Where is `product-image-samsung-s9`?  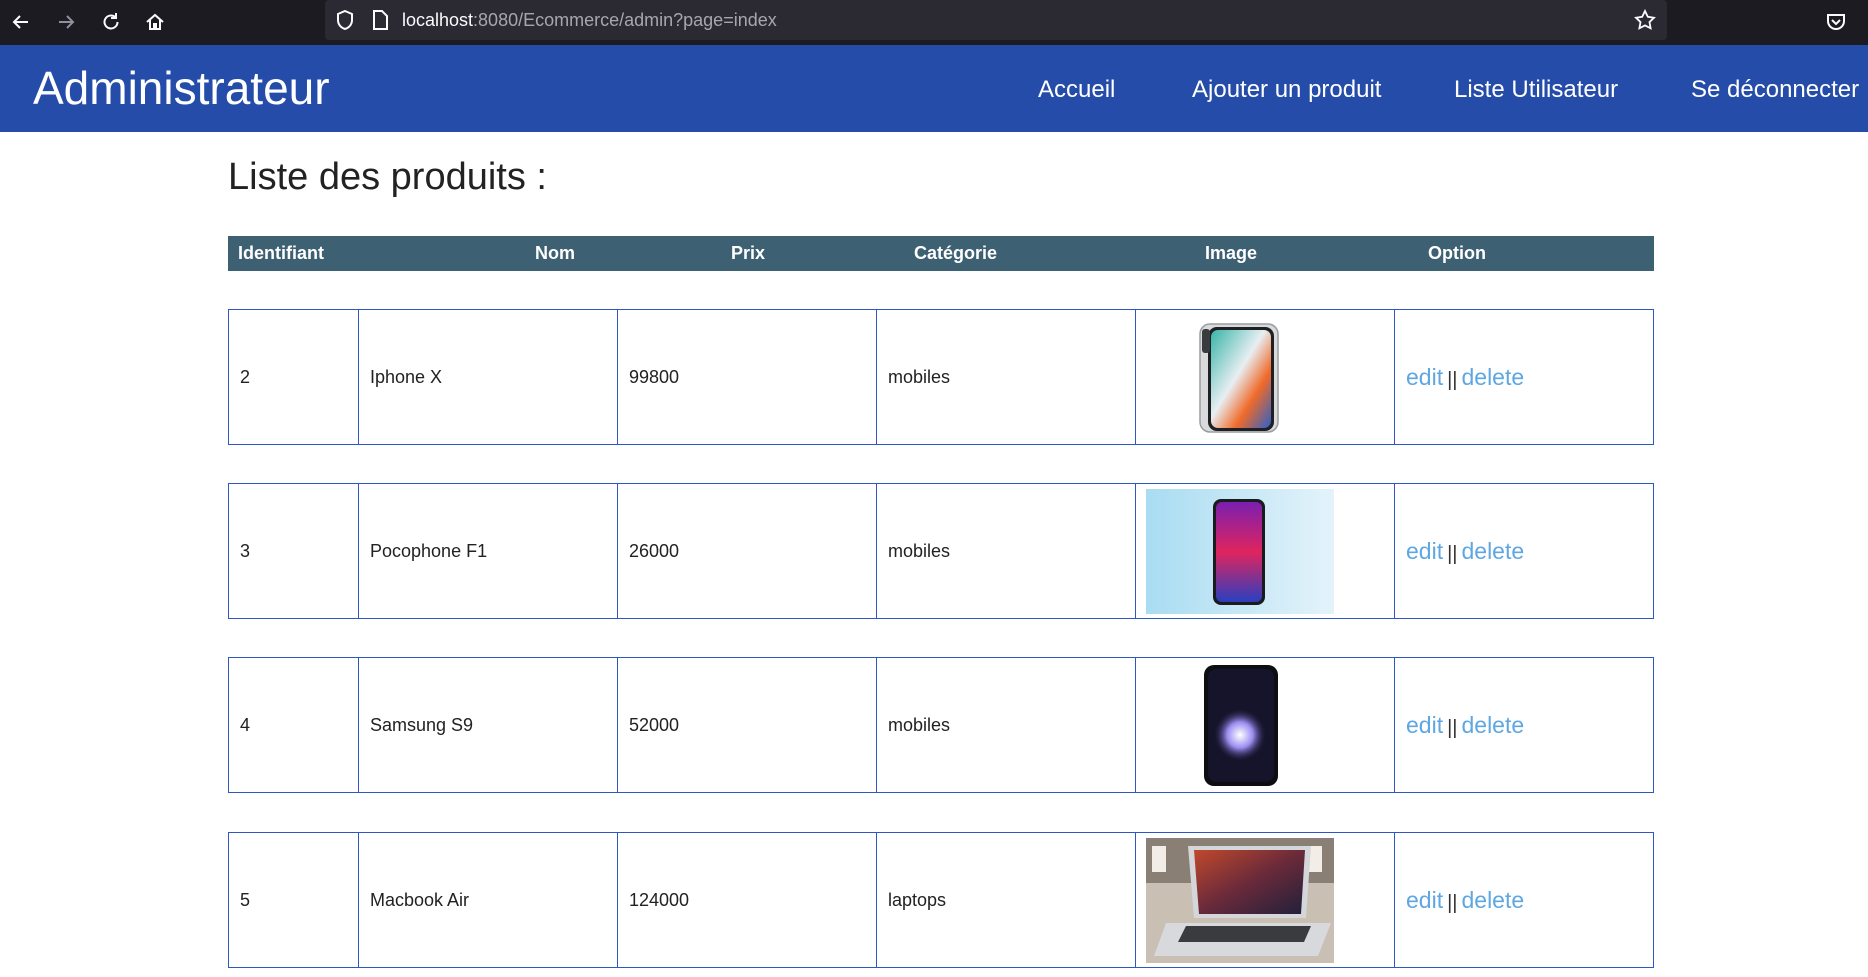 product-image-samsung-s9 is located at coordinates (1240, 725).